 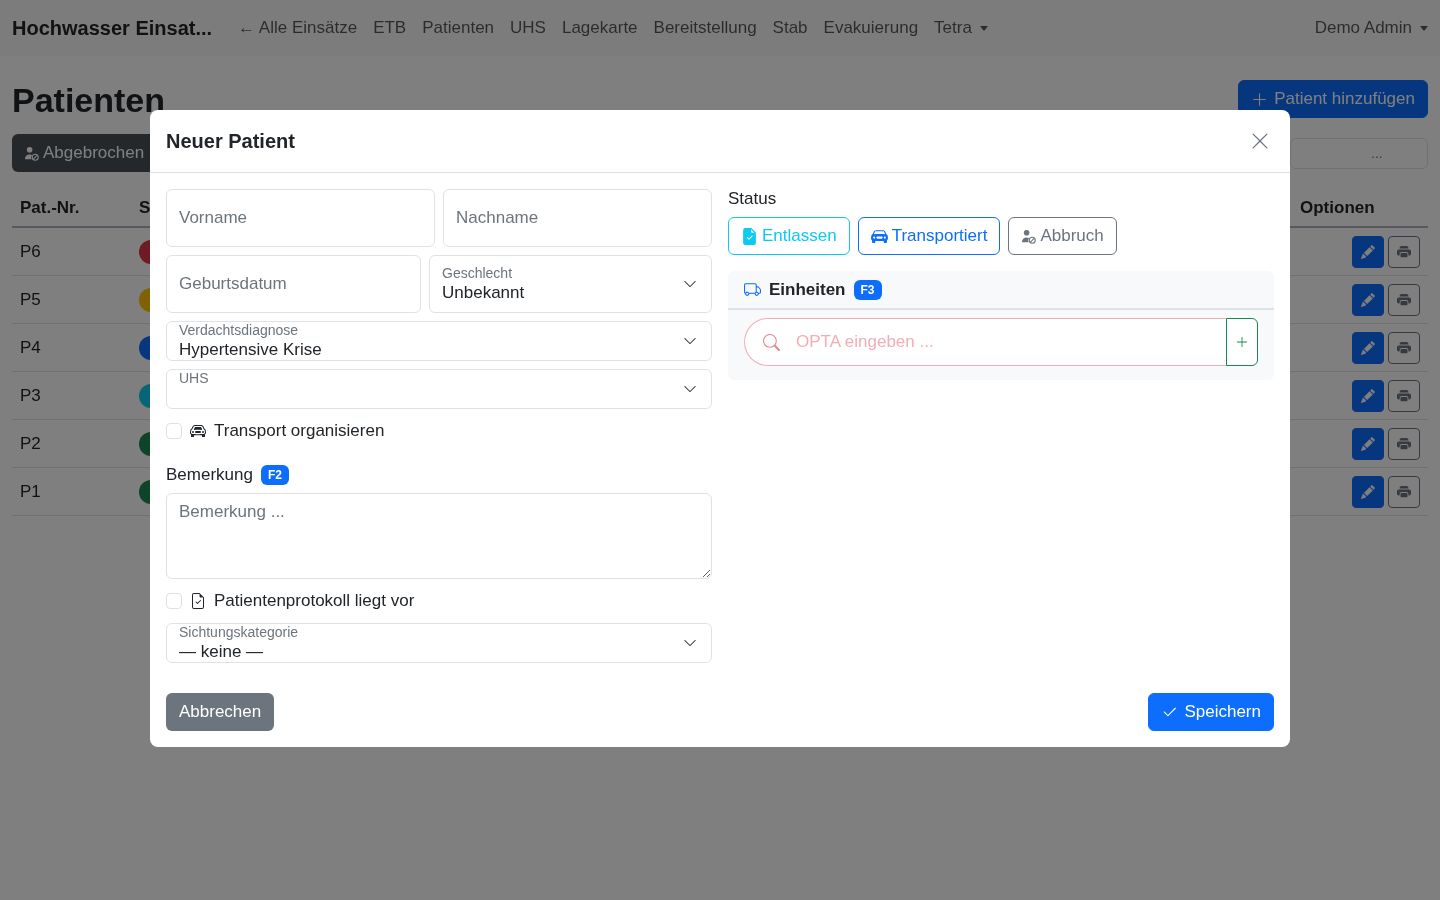 I want to click on table-cell-text: P6, so click(x=30, y=251).